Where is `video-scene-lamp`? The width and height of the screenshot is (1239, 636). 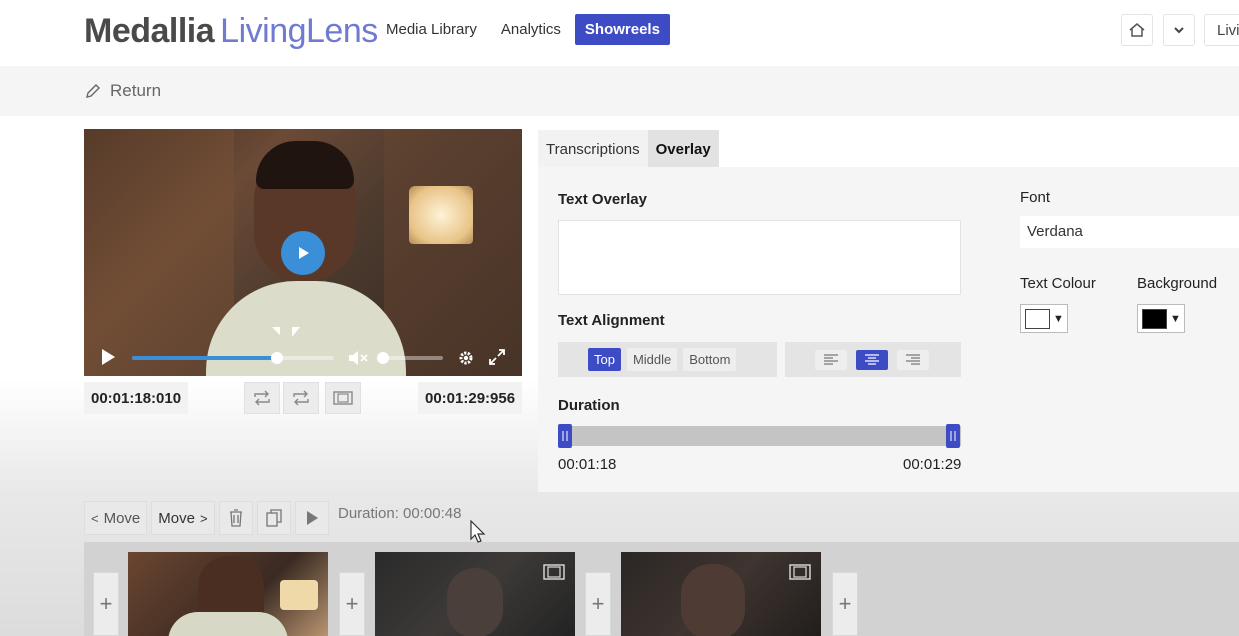
video-scene-lamp is located at coordinates (441, 215).